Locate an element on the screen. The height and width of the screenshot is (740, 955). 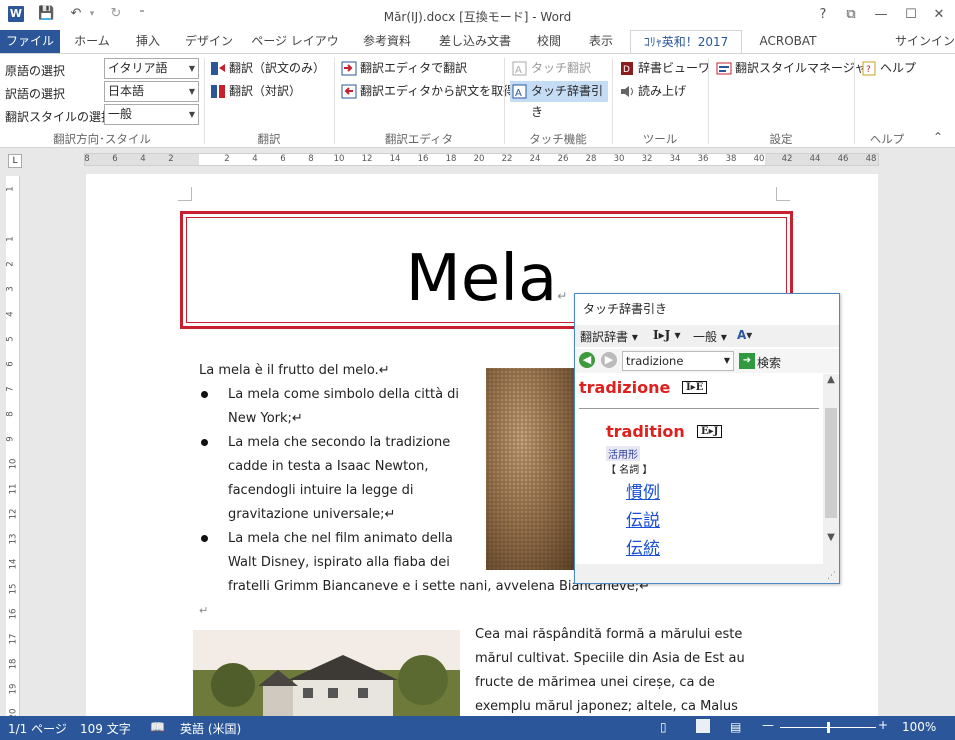
list-item-cont: gravitazione universale;↵ is located at coordinates (311, 515).